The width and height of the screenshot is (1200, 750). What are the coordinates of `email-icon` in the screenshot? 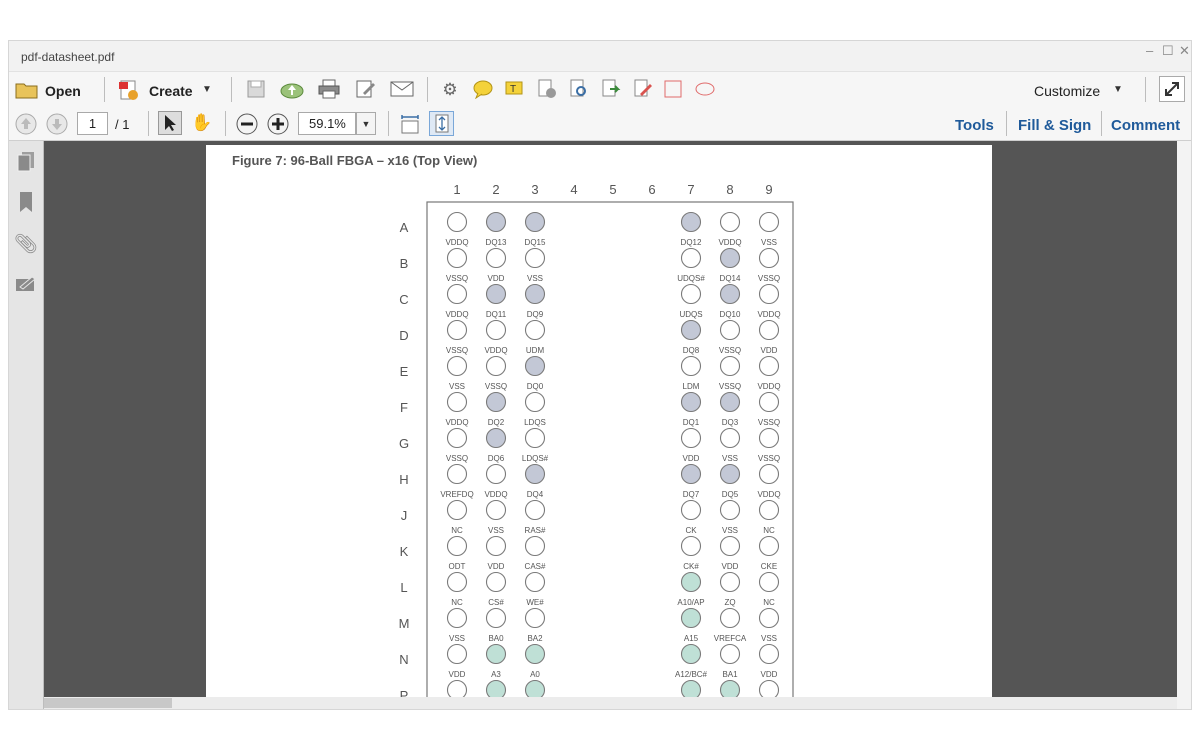 It's located at (402, 89).